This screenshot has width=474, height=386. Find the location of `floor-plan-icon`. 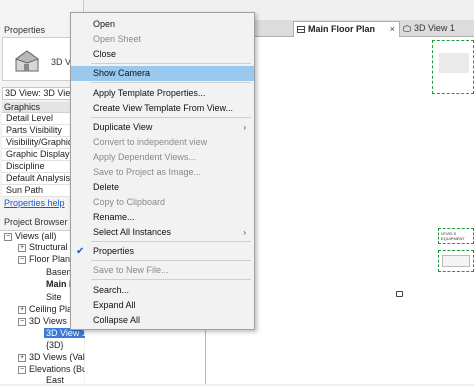

floor-plan-icon is located at coordinates (301, 29).